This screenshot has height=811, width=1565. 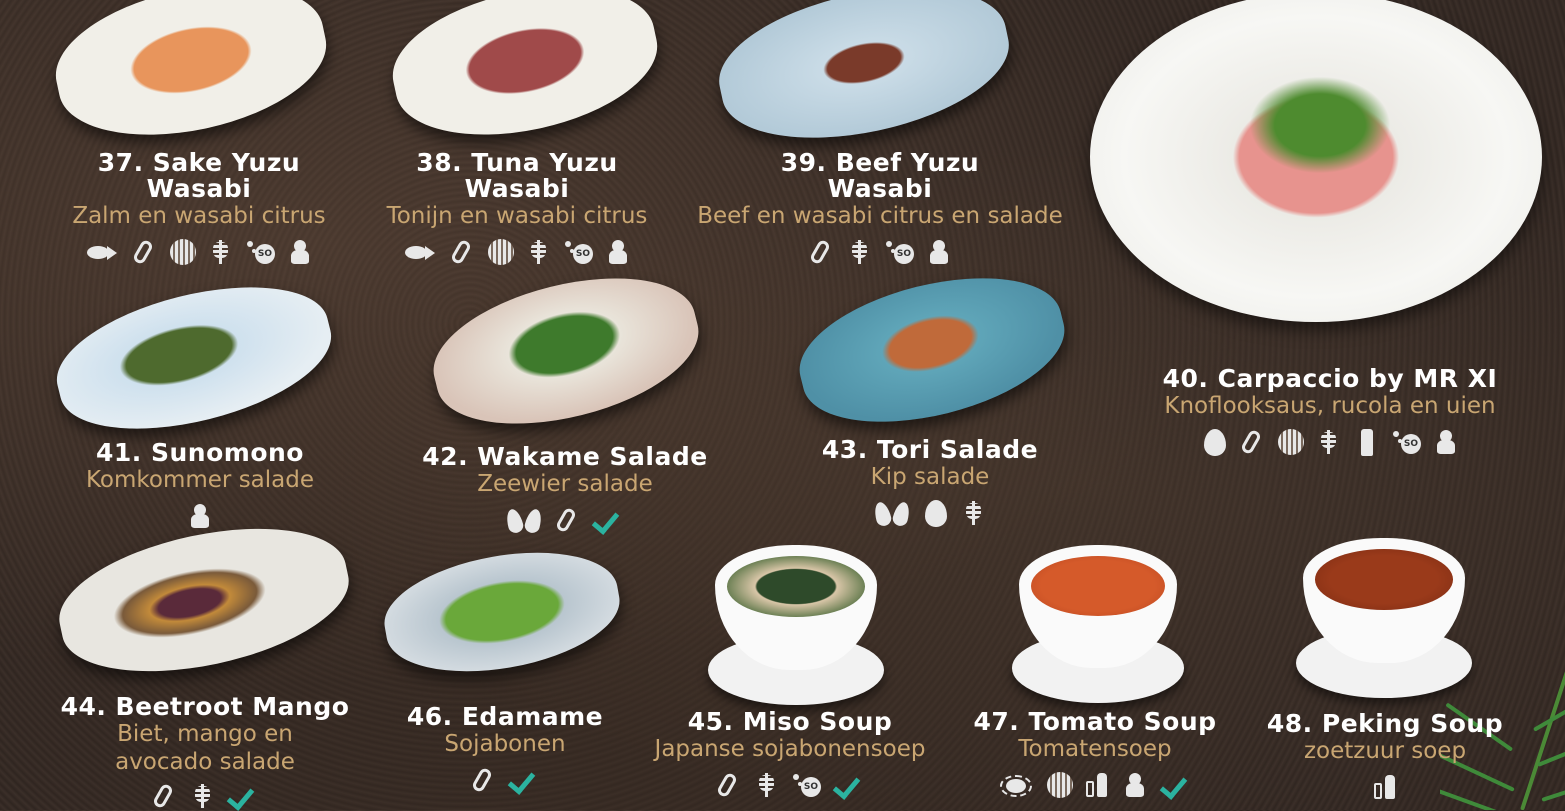 I want to click on dish-name: 44. Beetroot Mango, so click(x=205, y=706).